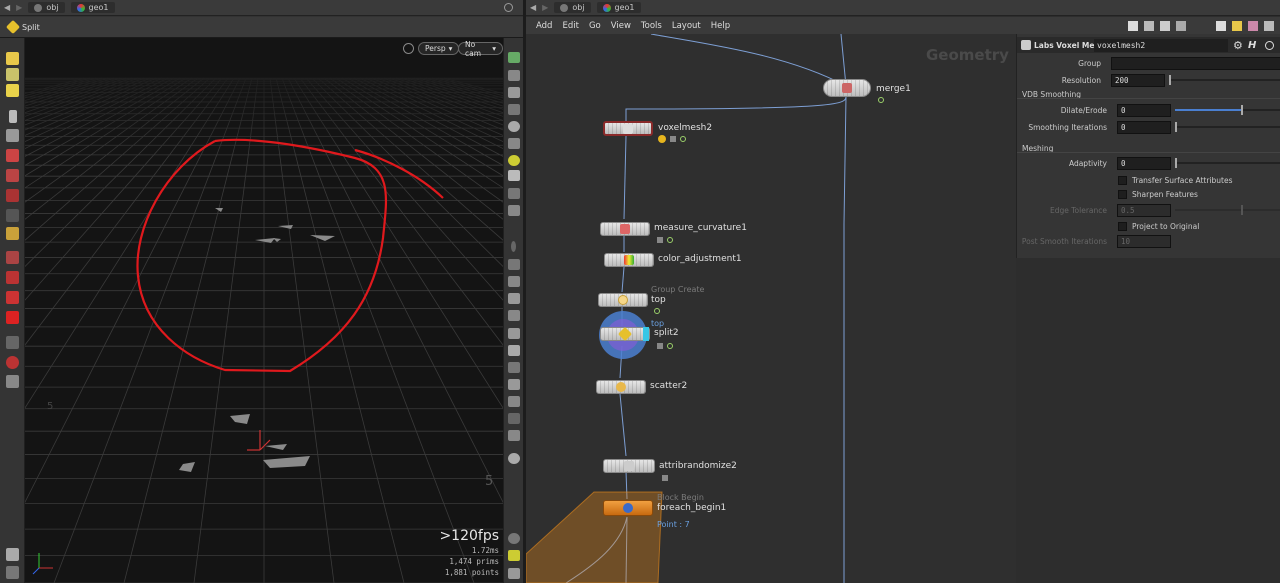 This screenshot has height=583, width=1280. Describe the element at coordinates (1237, 25) in the screenshot. I see `note-icon` at that location.